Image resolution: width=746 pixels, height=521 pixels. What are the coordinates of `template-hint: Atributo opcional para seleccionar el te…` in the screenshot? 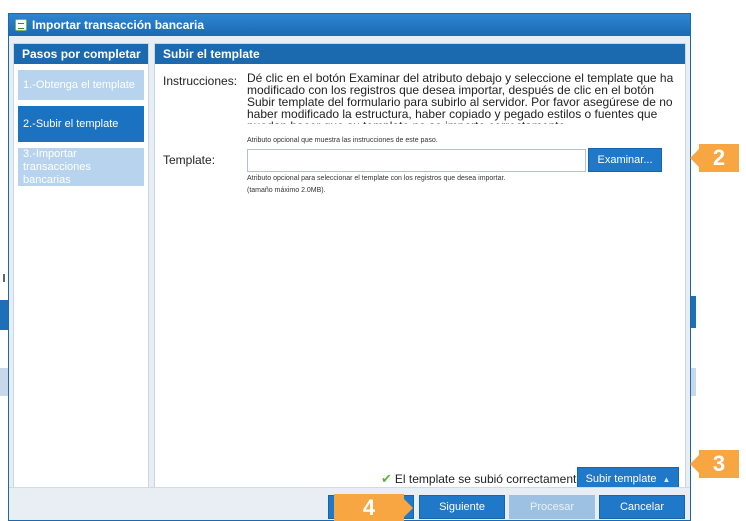 It's located at (376, 178).